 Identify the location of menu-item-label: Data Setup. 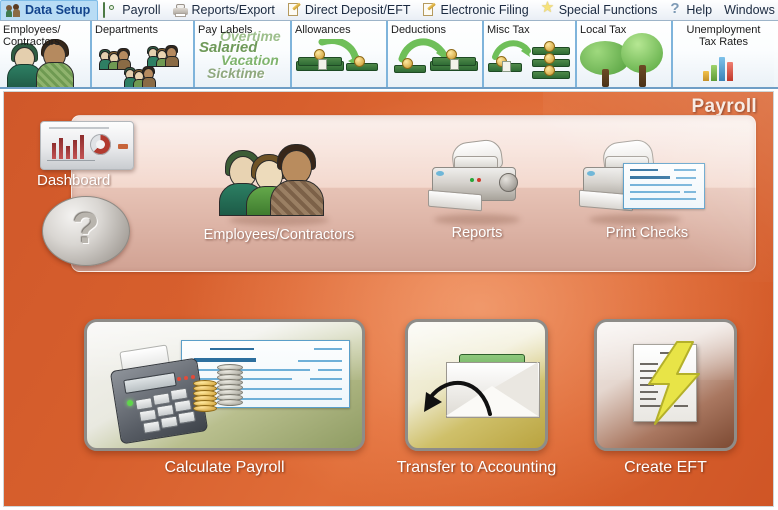
(58, 10).